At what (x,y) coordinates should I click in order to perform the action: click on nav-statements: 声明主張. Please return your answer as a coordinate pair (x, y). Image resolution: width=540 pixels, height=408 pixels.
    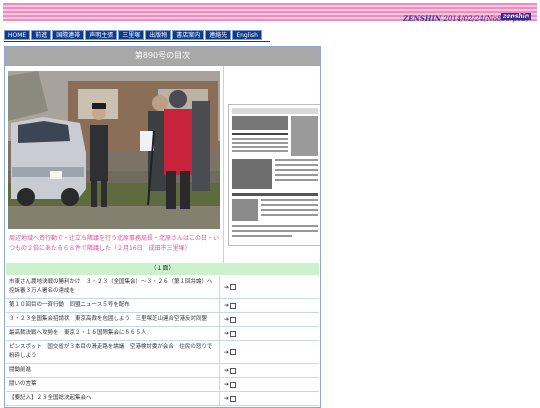
    Looking at the image, I should click on (101, 35).